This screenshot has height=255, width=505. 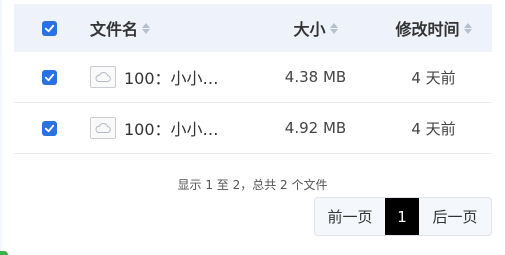 I want to click on select-all-checkbox, so click(x=49, y=28).